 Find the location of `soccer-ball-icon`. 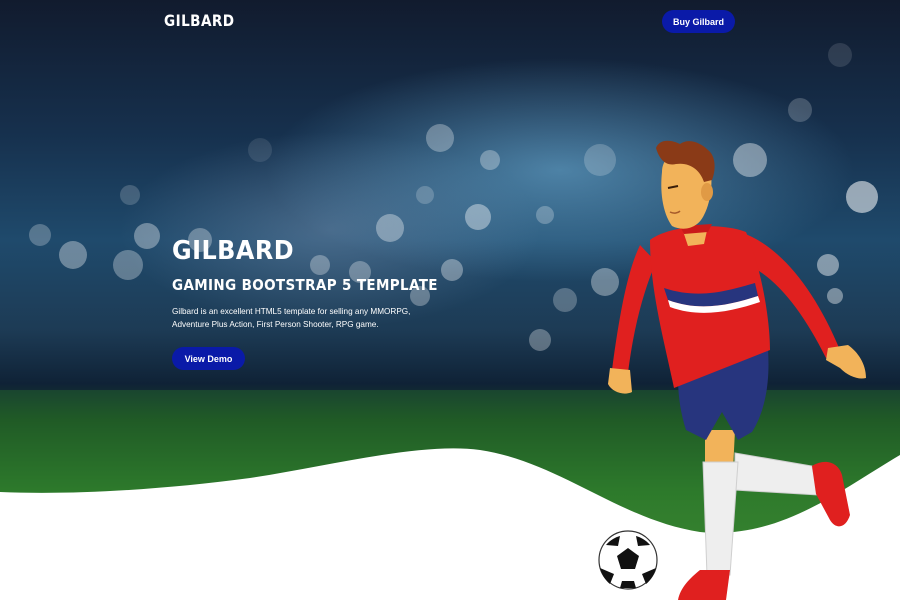

soccer-ball-icon is located at coordinates (628, 560).